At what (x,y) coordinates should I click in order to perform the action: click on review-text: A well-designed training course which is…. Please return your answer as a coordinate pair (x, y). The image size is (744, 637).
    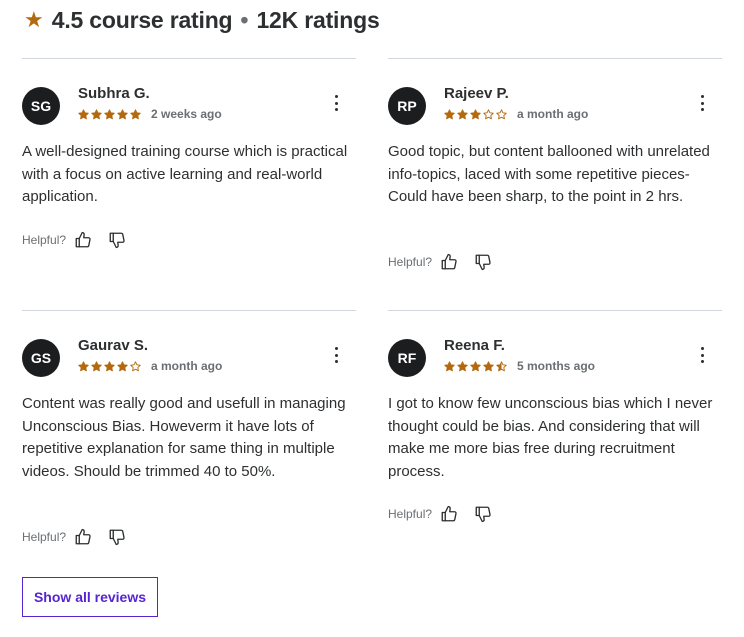
    Looking at the image, I should click on (185, 174).